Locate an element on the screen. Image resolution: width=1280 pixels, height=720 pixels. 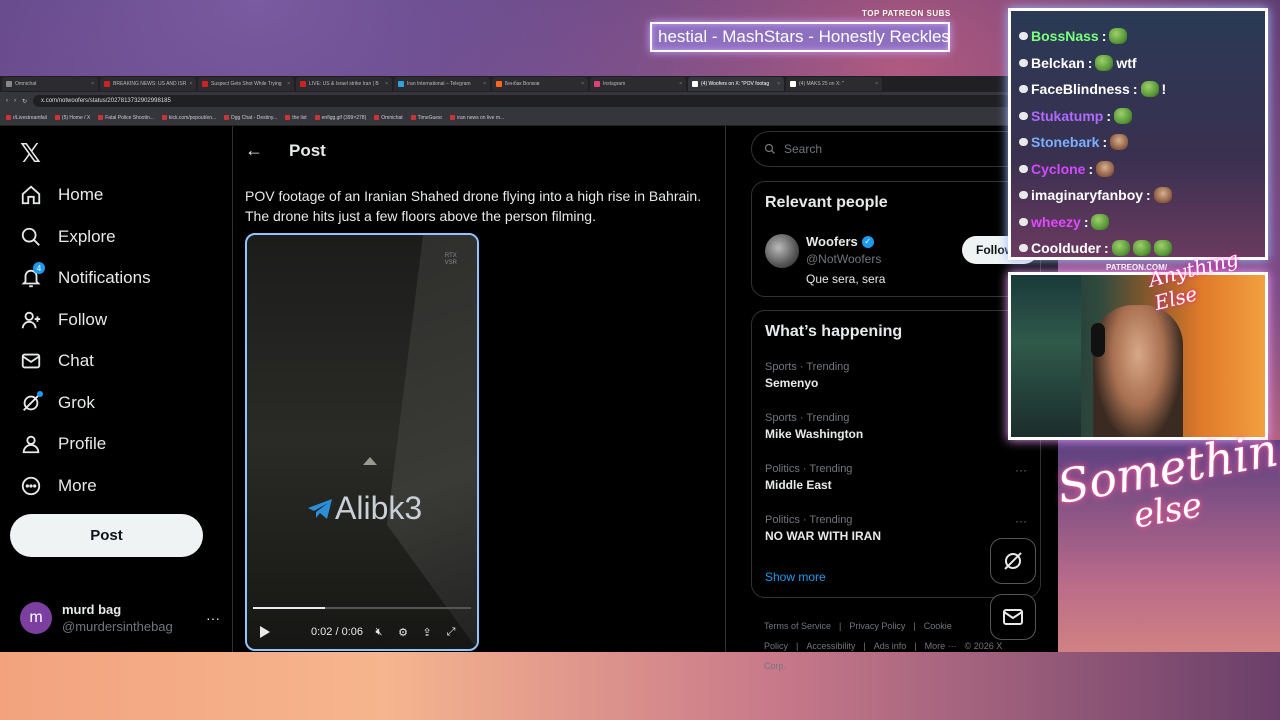
post-button: Post is located at coordinates (106, 535).